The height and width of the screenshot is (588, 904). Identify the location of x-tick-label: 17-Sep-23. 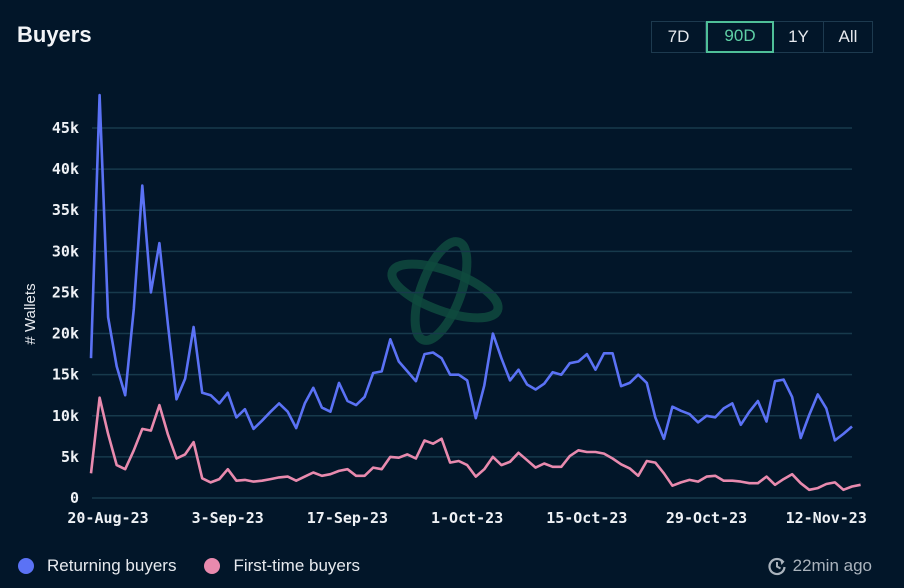
(347, 518).